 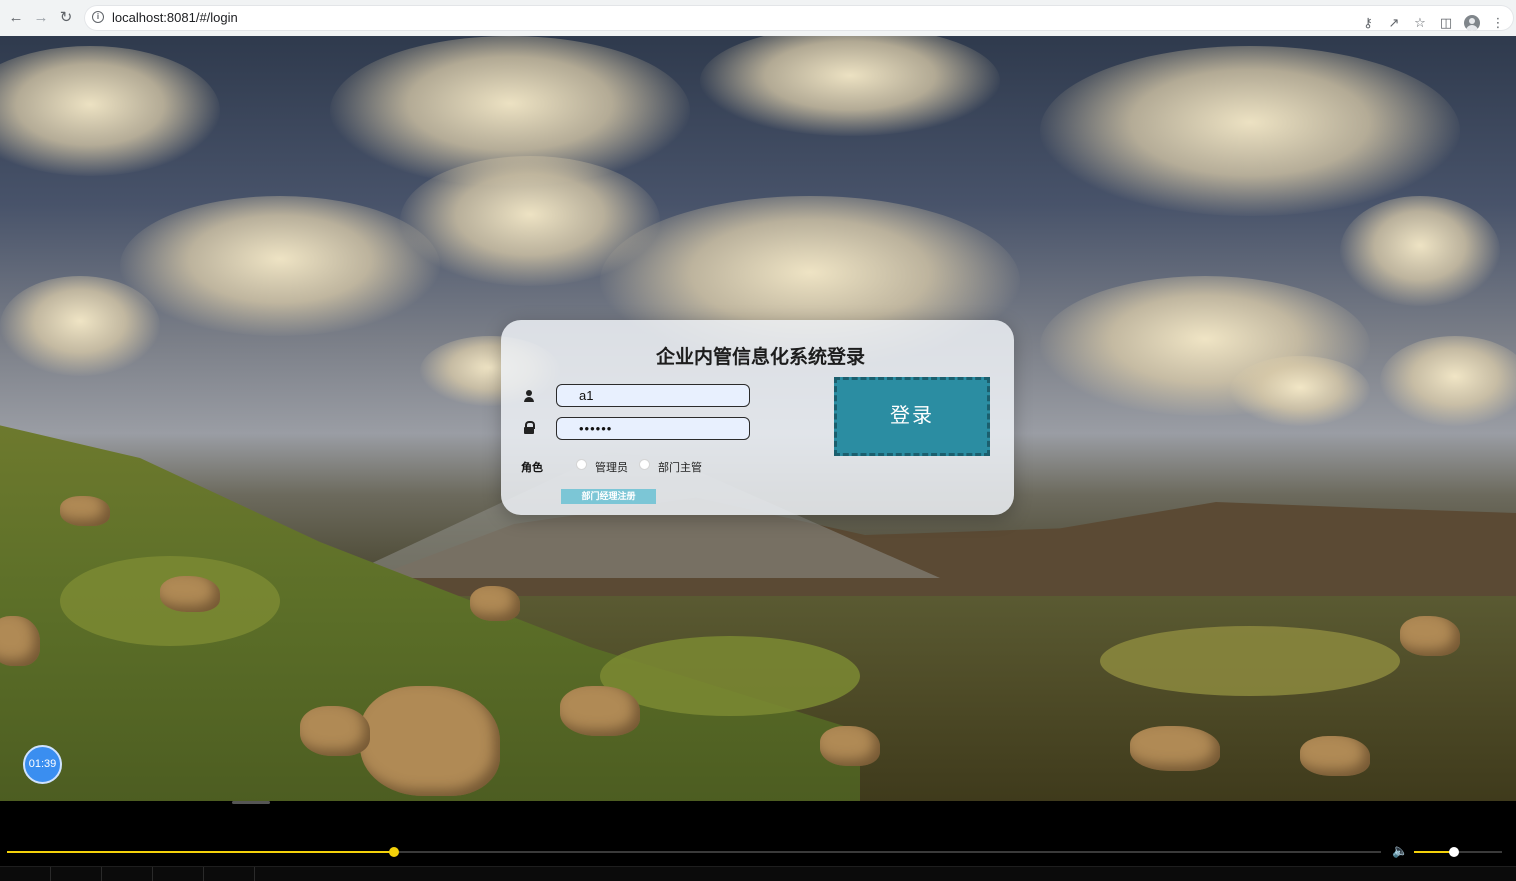 I want to click on back-button: ←, so click(x=16, y=18).